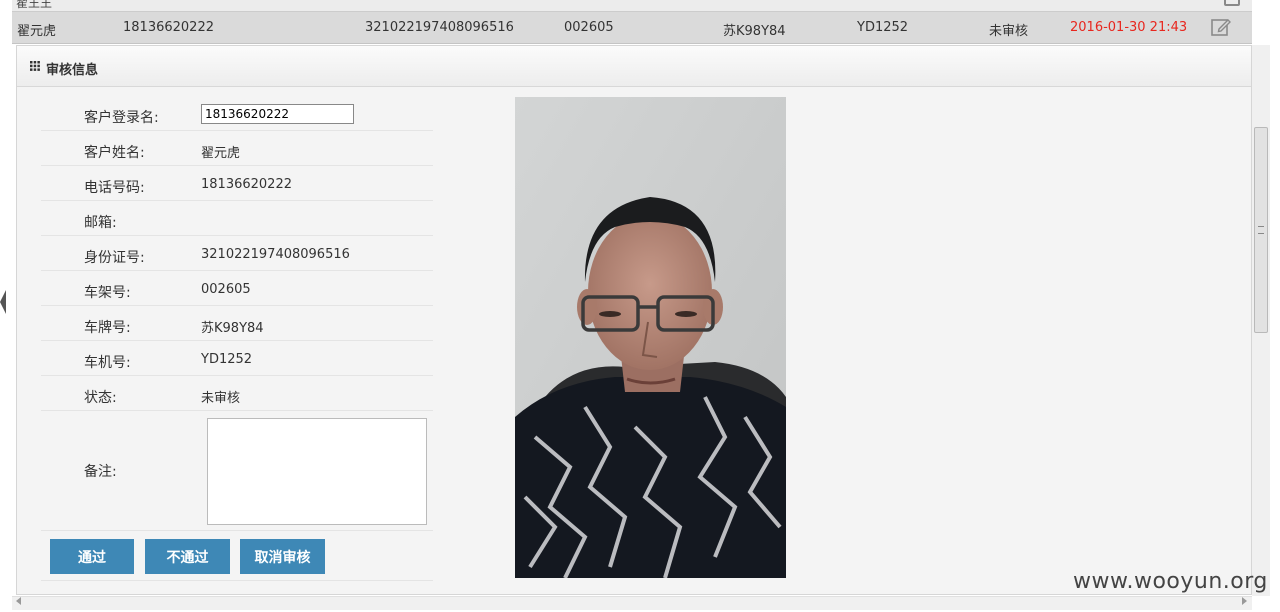 The image size is (1280, 612). I want to click on field-label: 状态:, so click(100, 398).